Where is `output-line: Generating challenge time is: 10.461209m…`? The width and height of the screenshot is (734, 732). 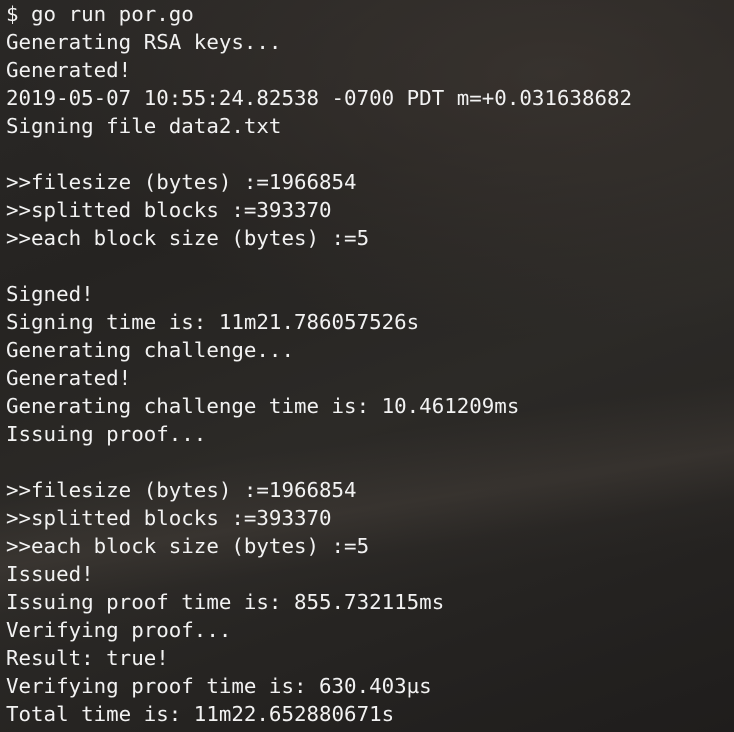 output-line: Generating challenge time is: 10.461209m… is located at coordinates (263, 406).